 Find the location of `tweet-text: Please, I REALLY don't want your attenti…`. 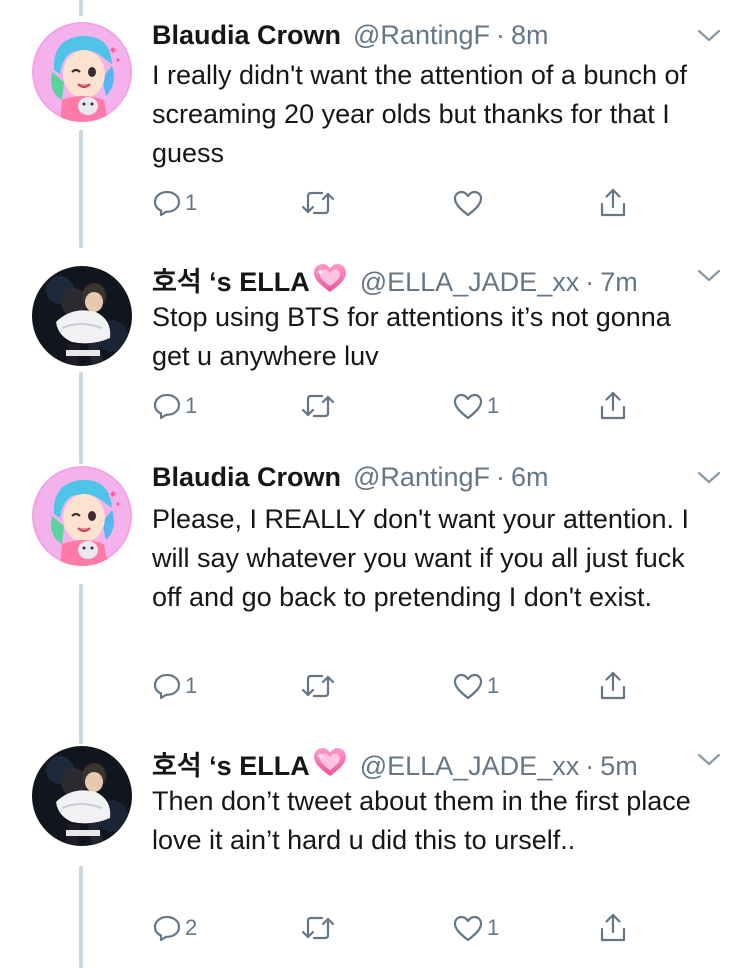

tweet-text: Please, I REALLY don't want your attenti… is located at coordinates (420, 558).